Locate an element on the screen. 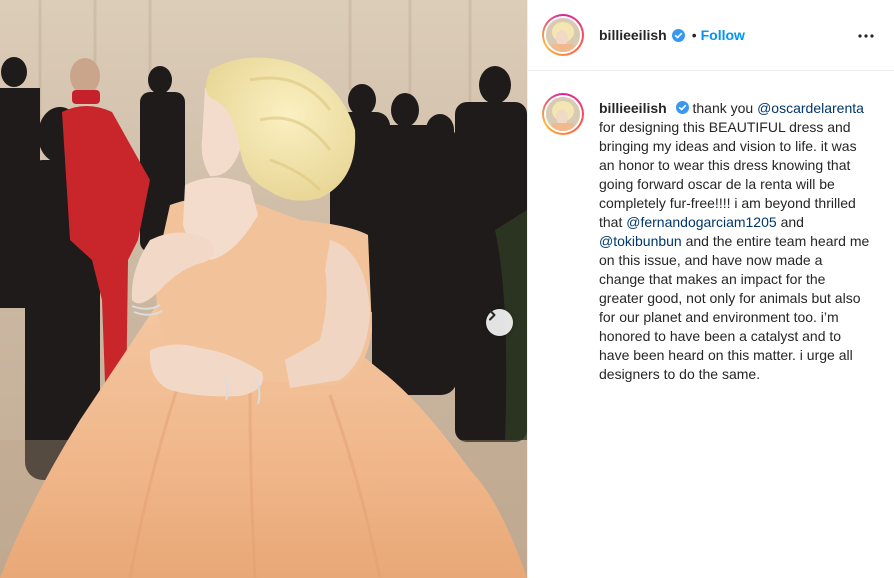  caption-verified-badge-icon is located at coordinates (682, 107).